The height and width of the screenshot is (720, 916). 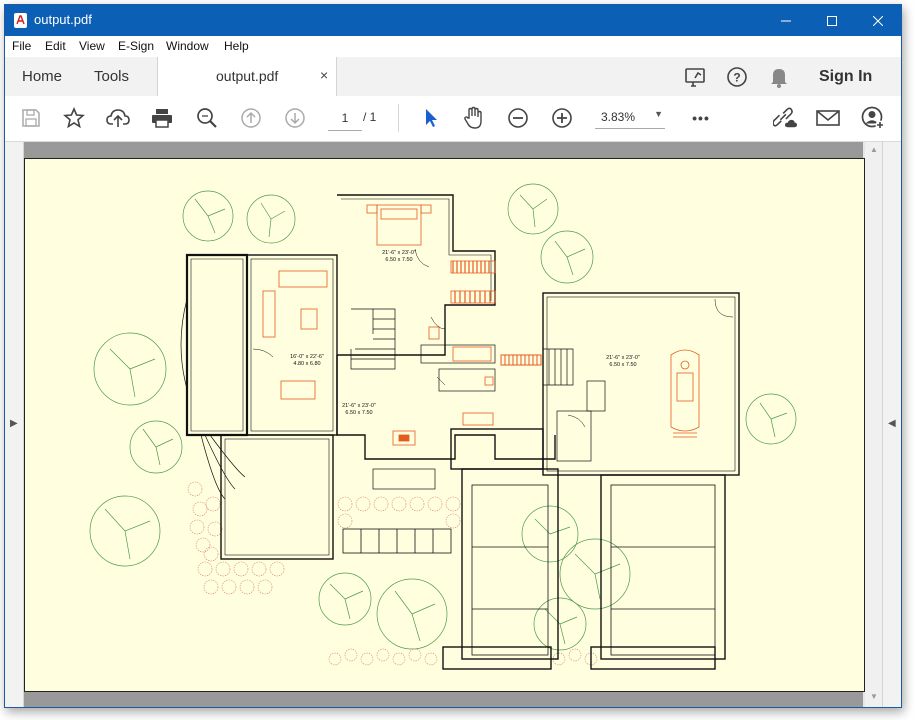 What do you see at coordinates (453, 119) in the screenshot?
I see `toolbar: / 1 3.83% ▼ •••` at bounding box center [453, 119].